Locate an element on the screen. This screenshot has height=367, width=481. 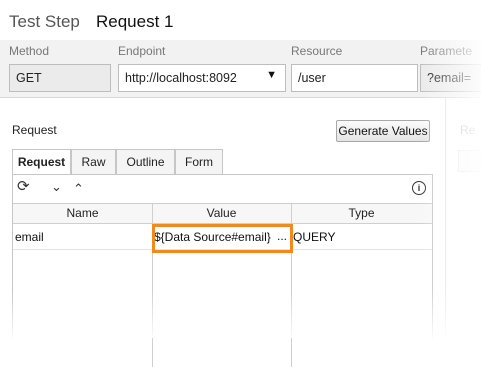
response-toolbar-box is located at coordinates (469, 161).